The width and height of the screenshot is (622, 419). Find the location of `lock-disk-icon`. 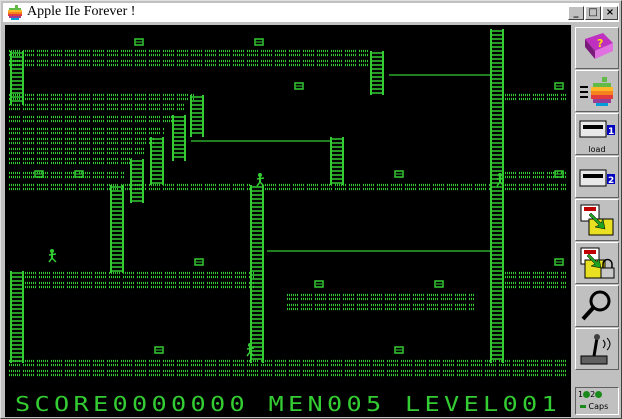

lock-disk-icon is located at coordinates (597, 263).